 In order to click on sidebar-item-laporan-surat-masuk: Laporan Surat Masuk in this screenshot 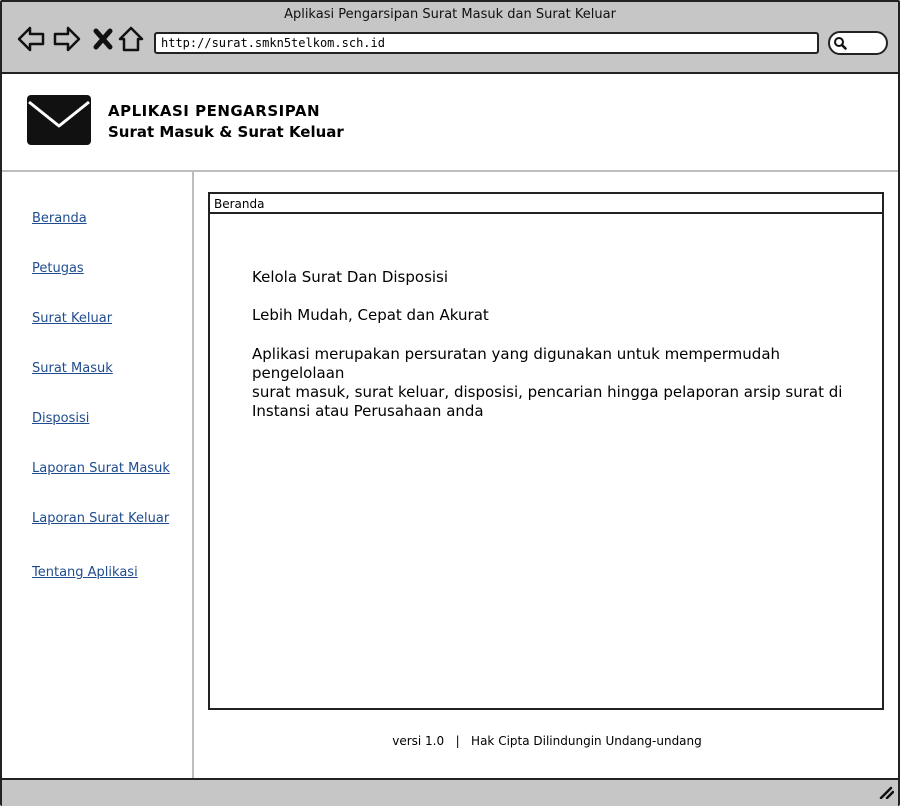, I will do `click(101, 468)`.